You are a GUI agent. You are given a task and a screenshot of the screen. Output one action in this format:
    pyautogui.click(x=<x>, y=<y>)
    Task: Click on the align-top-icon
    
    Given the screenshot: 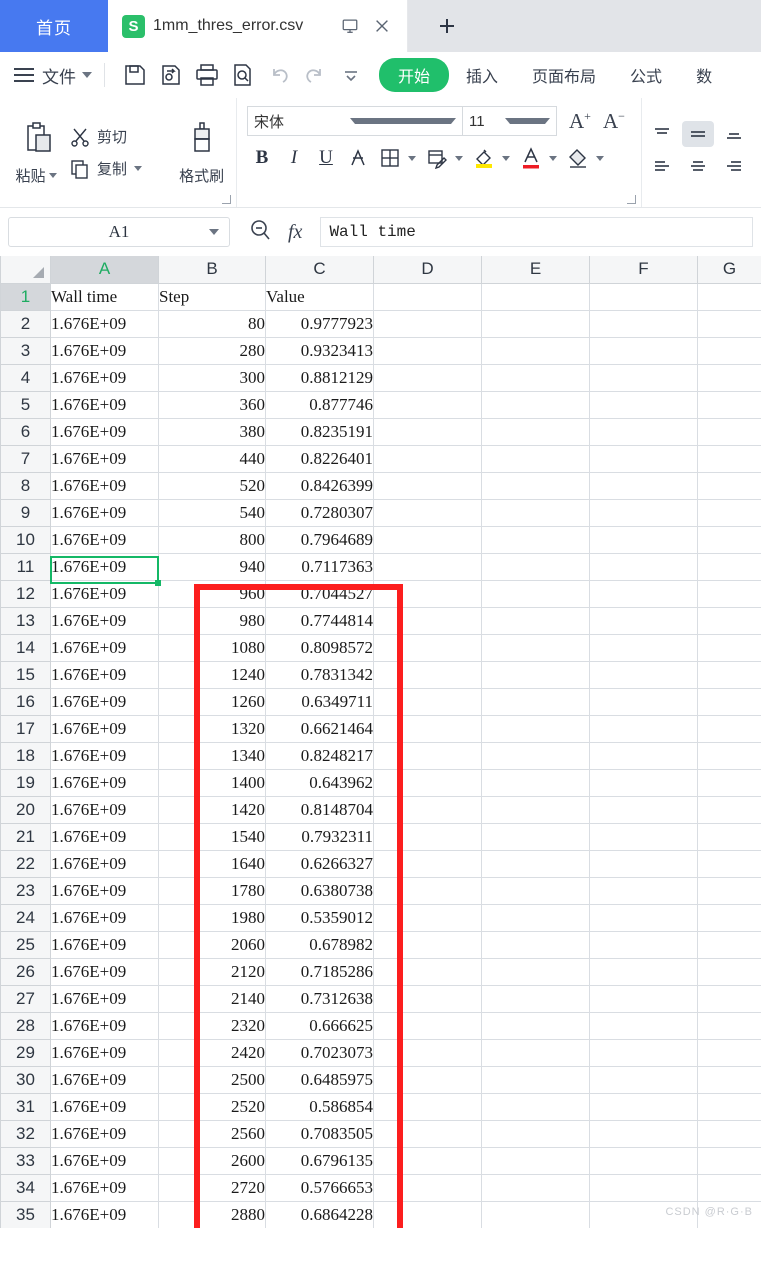 What is the action you would take?
    pyautogui.click(x=662, y=134)
    